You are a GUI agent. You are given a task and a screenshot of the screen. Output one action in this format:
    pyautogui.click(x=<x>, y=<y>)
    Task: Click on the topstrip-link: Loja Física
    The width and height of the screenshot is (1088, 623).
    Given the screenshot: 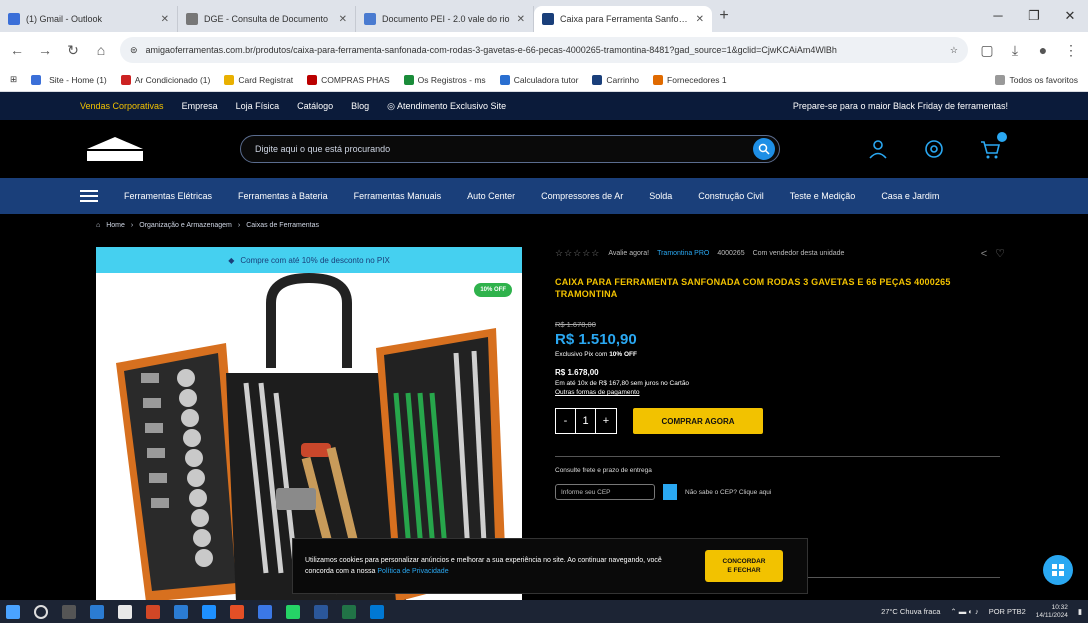 What is the action you would take?
    pyautogui.click(x=258, y=106)
    